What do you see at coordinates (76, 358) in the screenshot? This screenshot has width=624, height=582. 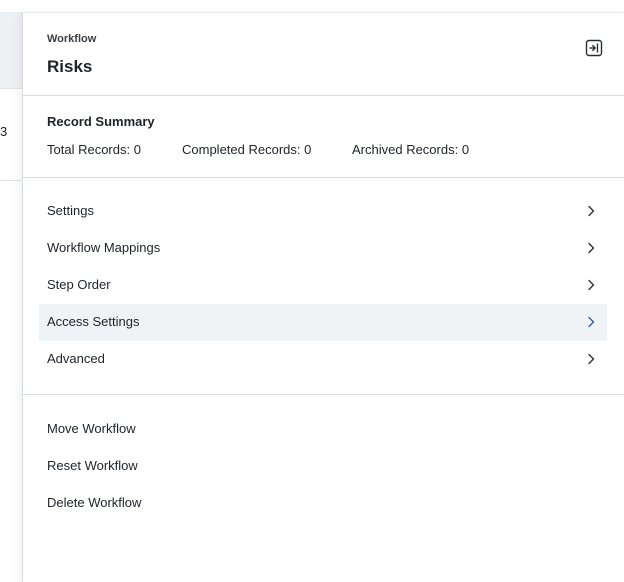 I see `menu-item-label: Advanced` at bounding box center [76, 358].